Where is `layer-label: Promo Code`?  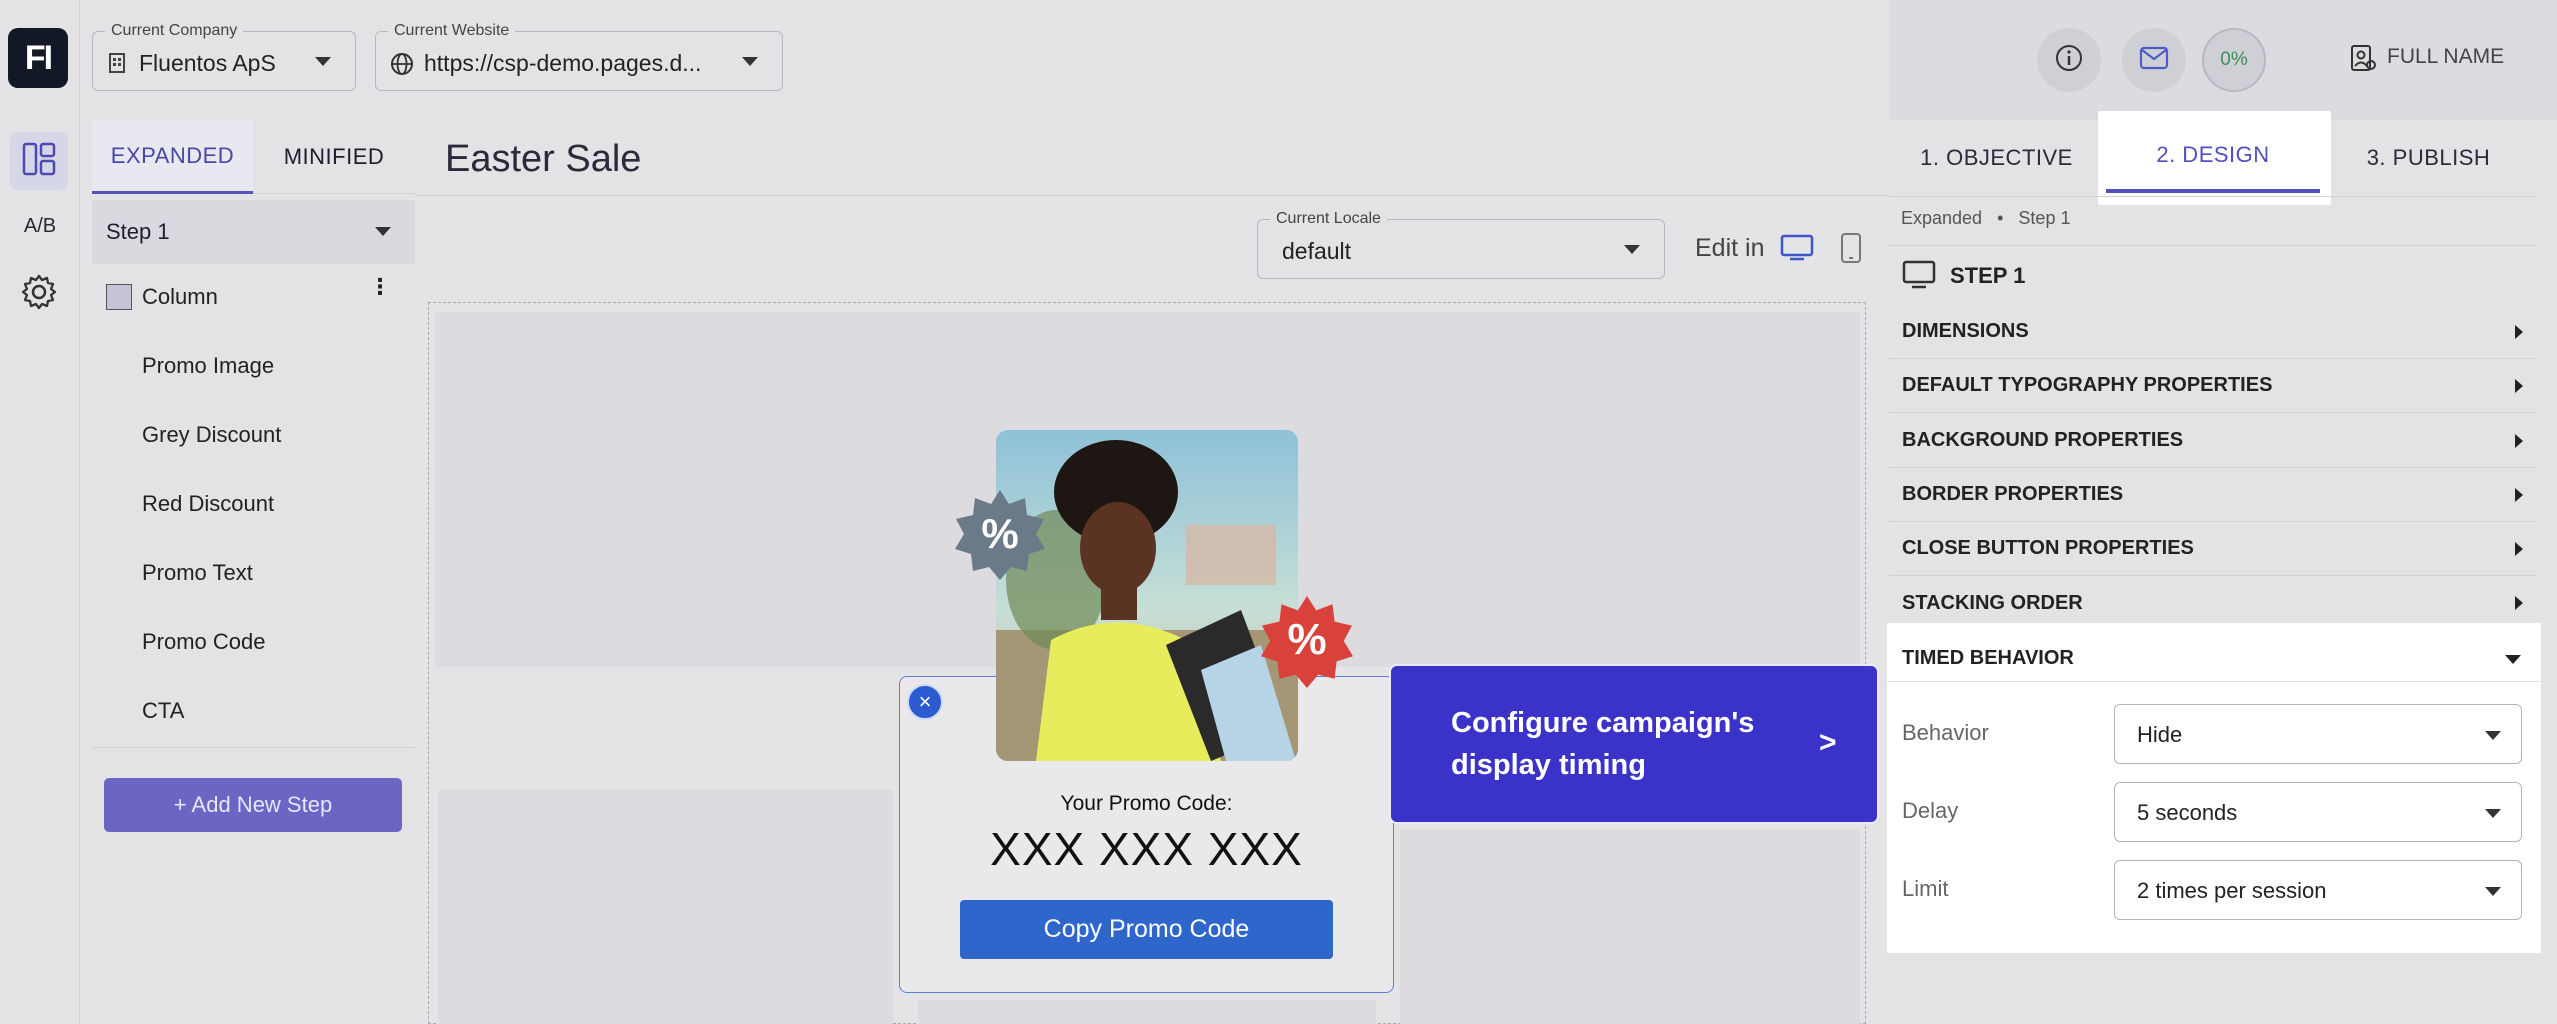
layer-label: Promo Code is located at coordinates (204, 641).